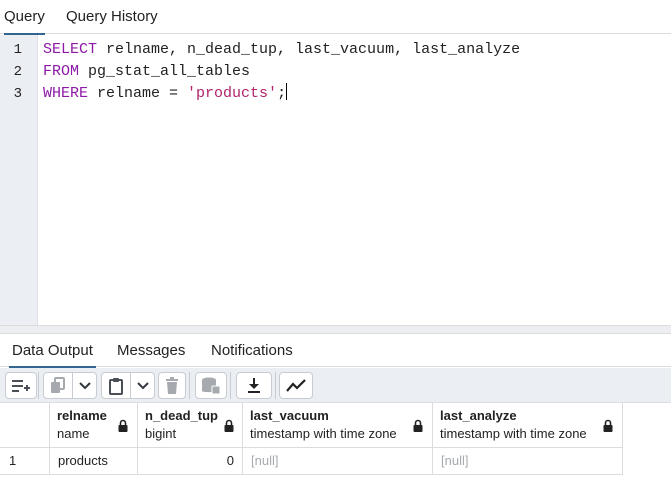 The height and width of the screenshot is (485, 671). I want to click on code-line-3: WHERE relname = 'products';, so click(165, 94).